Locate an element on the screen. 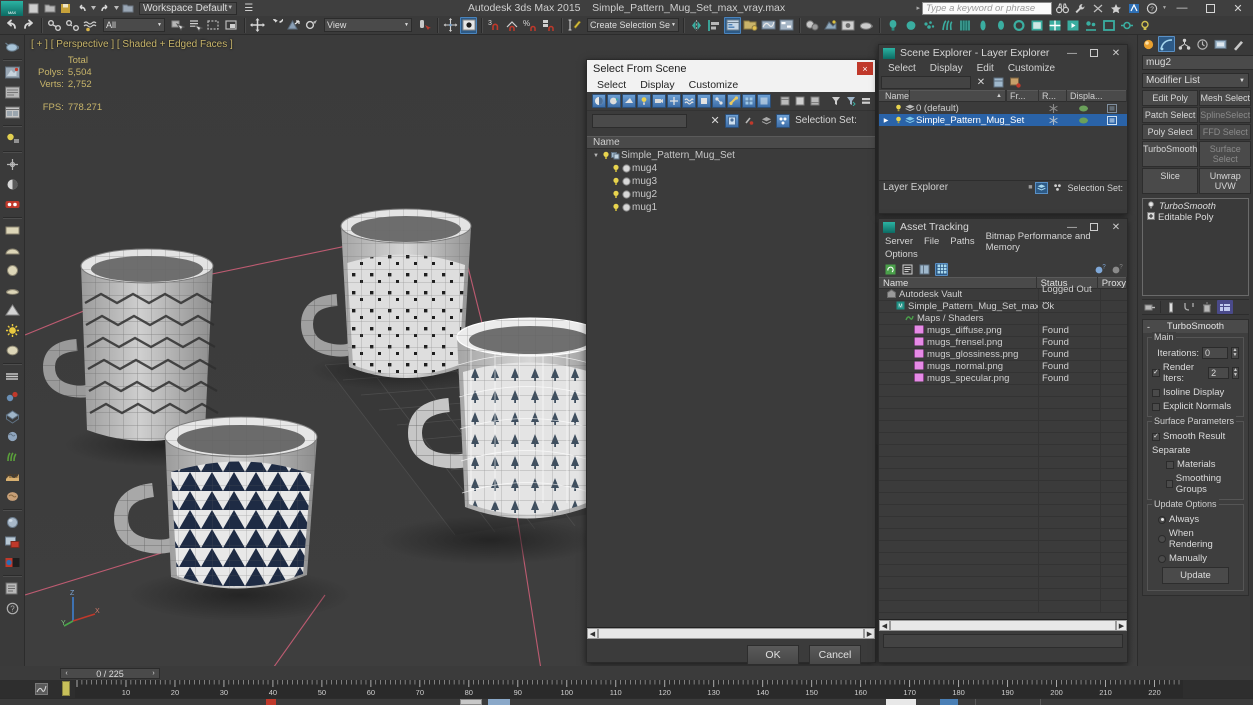  scene-explorer-title-bar: Scene Explorer - Layer Explorer — ✕ is located at coordinates (1003, 53).